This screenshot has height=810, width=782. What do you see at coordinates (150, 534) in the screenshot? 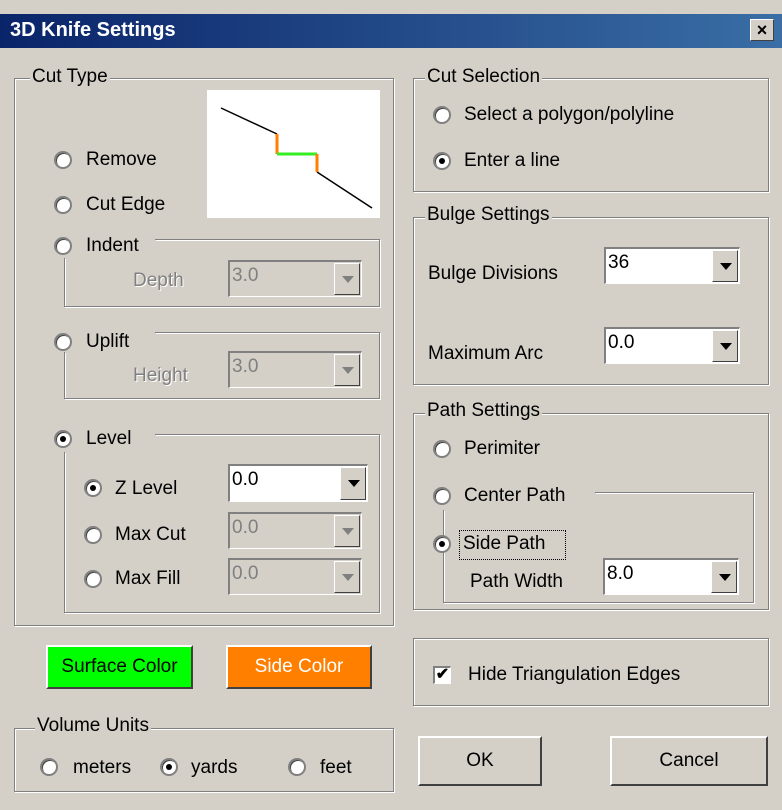
I see `max-cut-label: Max Cut` at bounding box center [150, 534].